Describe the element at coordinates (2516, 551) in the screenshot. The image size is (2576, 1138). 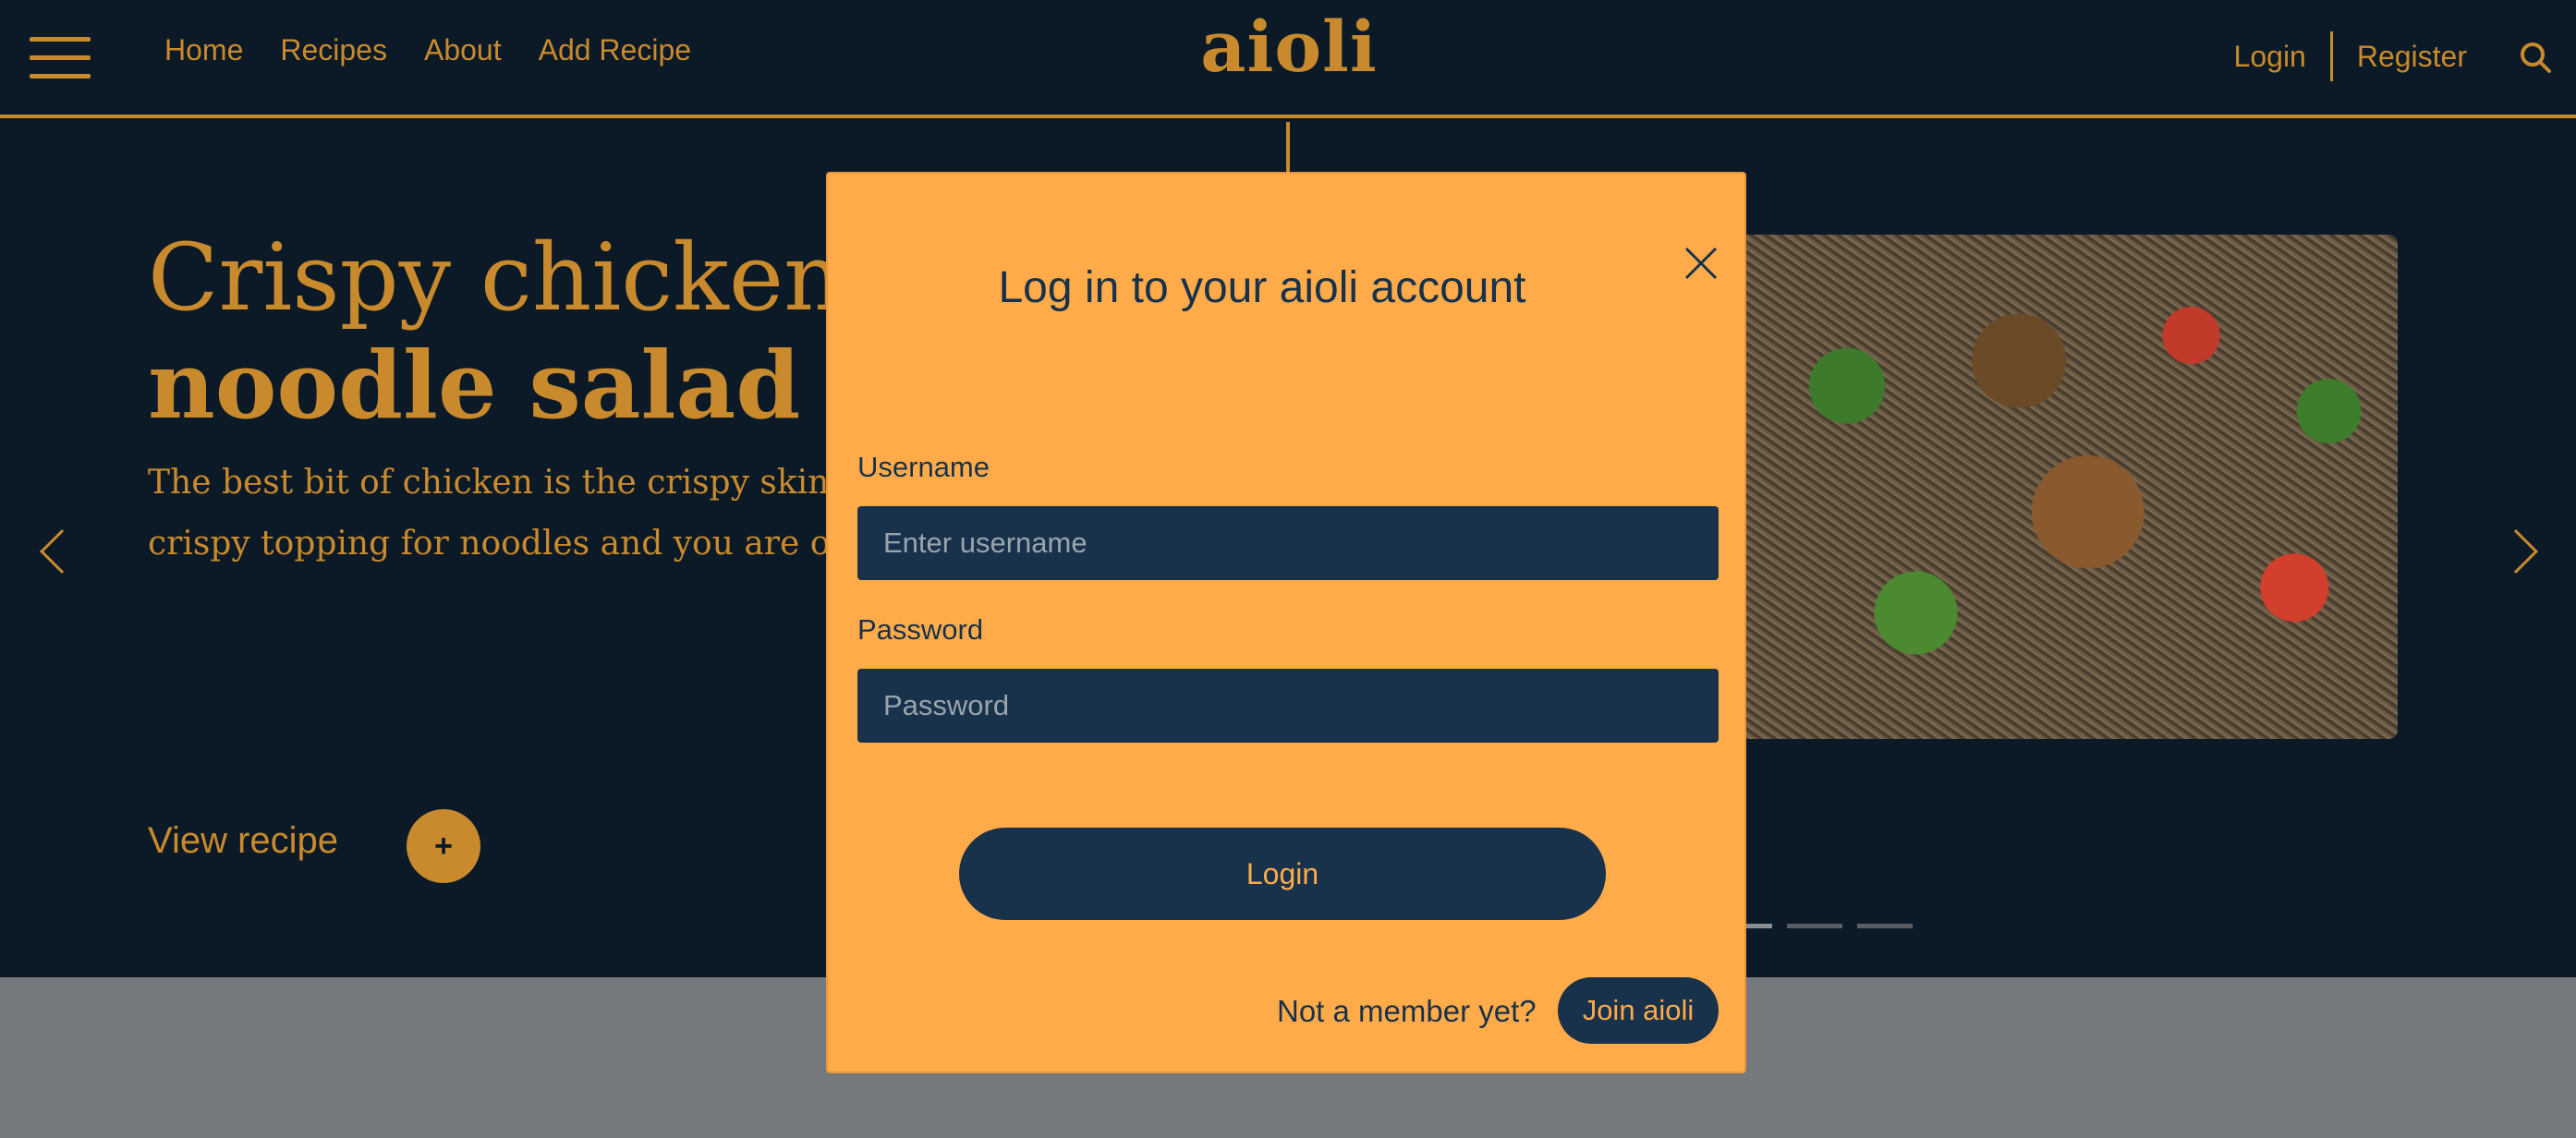
I see `carousel-next-icon` at that location.